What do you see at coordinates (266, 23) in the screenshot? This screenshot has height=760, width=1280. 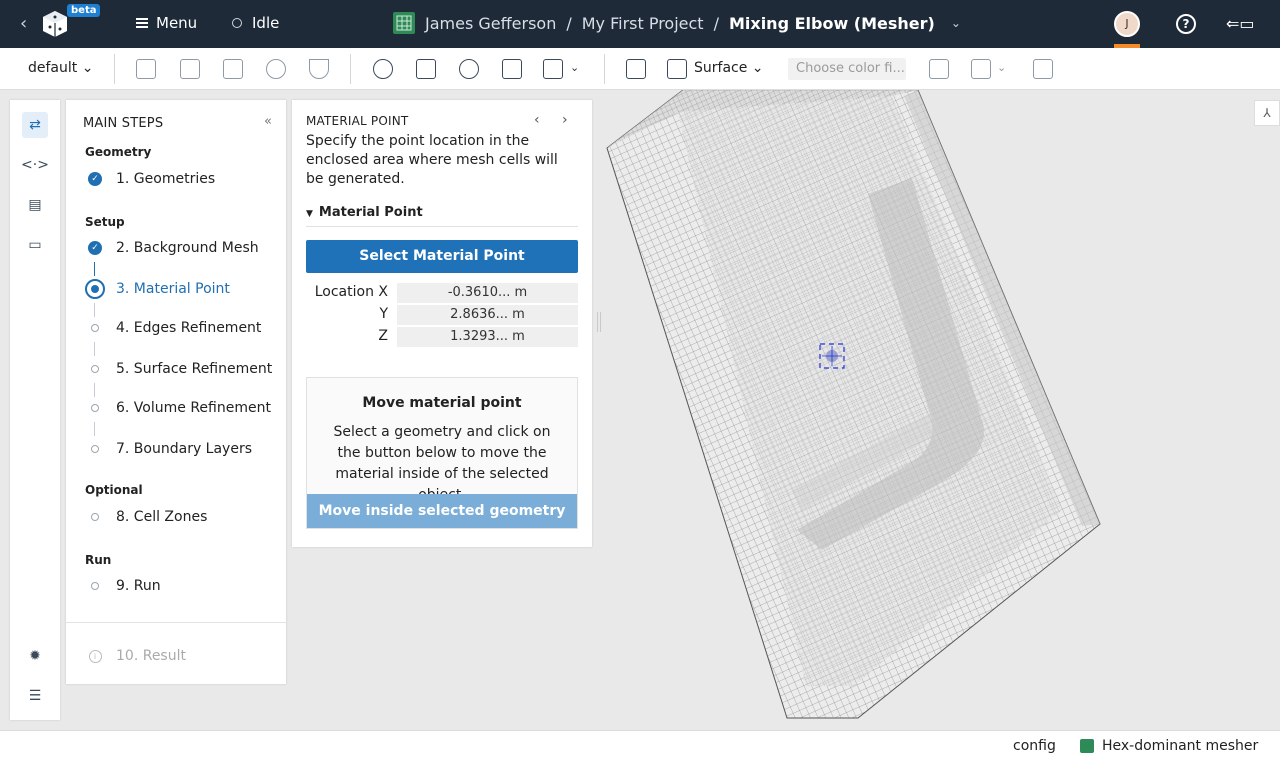 I see `status-label: Idle` at bounding box center [266, 23].